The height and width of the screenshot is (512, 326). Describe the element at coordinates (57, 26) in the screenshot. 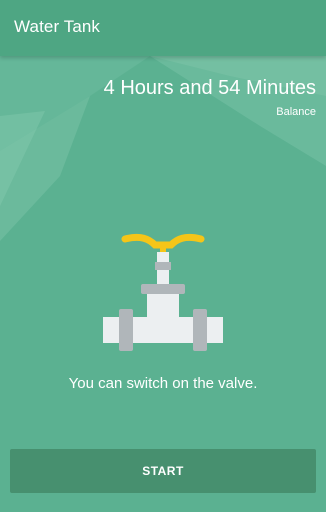

I see `app-title: Water Tank` at that location.